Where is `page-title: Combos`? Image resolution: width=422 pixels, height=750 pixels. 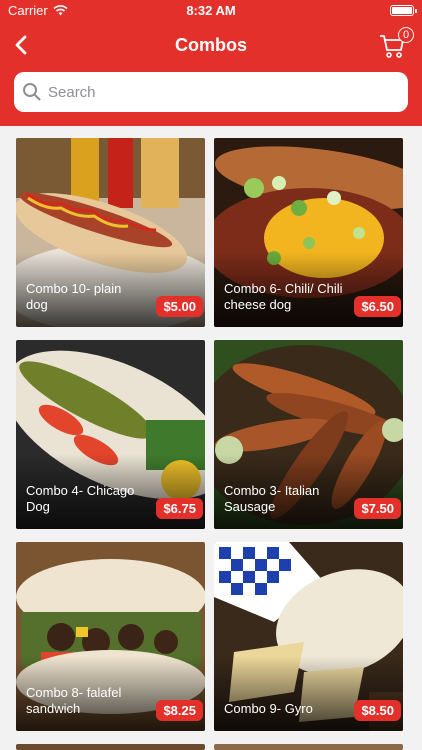
page-title: Combos is located at coordinates (211, 45).